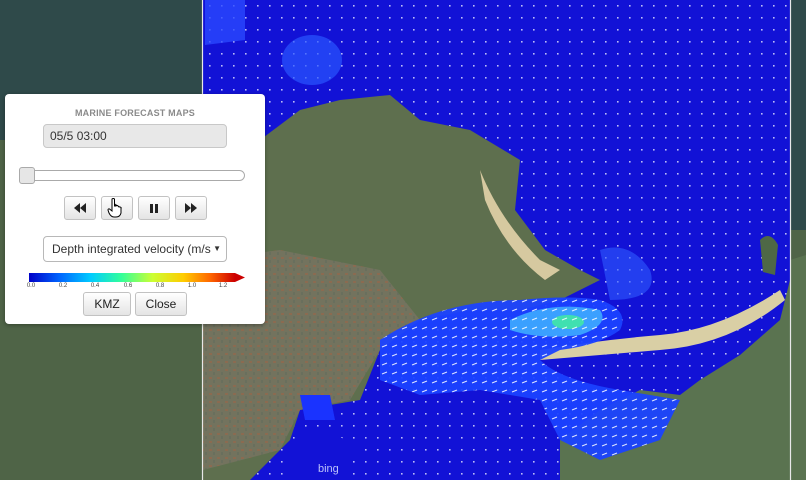 Image resolution: width=806 pixels, height=480 pixels. What do you see at coordinates (131, 249) in the screenshot?
I see `variable-select-value: Depth integrated velocity (m/s` at bounding box center [131, 249].